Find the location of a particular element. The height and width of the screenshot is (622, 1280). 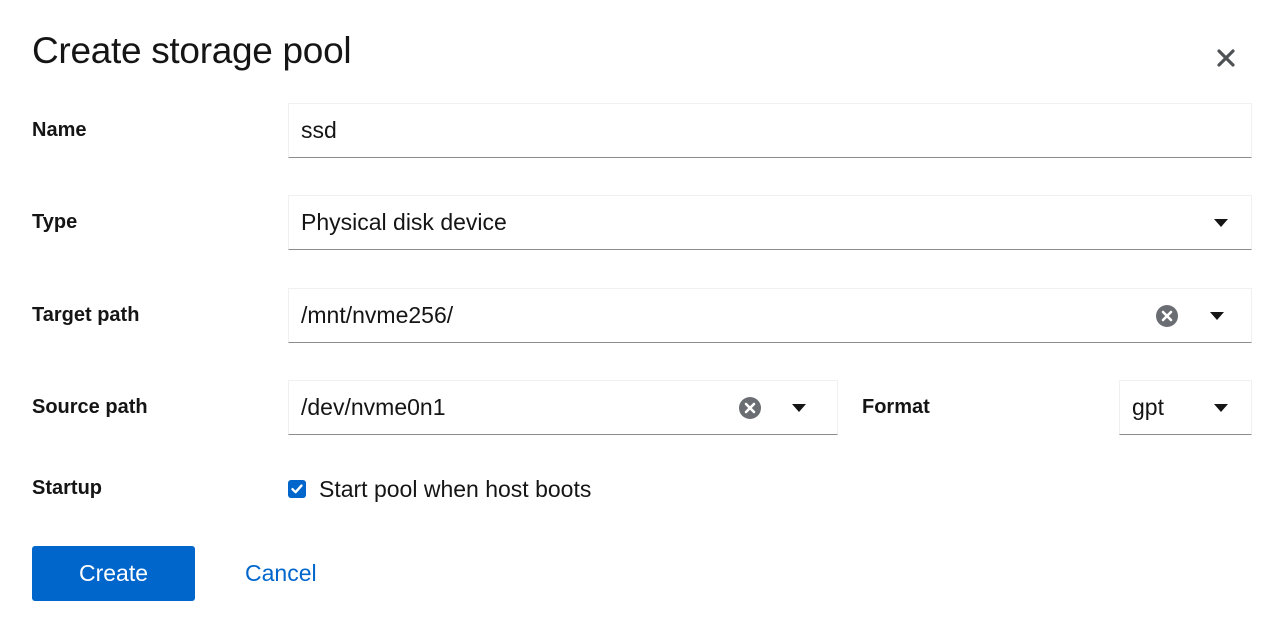

type-select: Physical disk device is located at coordinates (770, 222).